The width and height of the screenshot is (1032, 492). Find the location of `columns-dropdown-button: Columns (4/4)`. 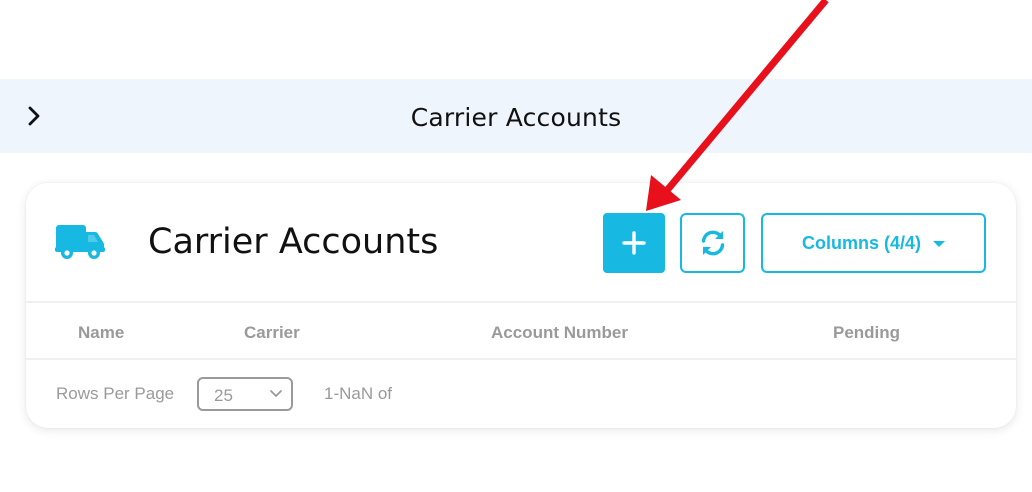

columns-dropdown-button: Columns (4/4) is located at coordinates (873, 243).